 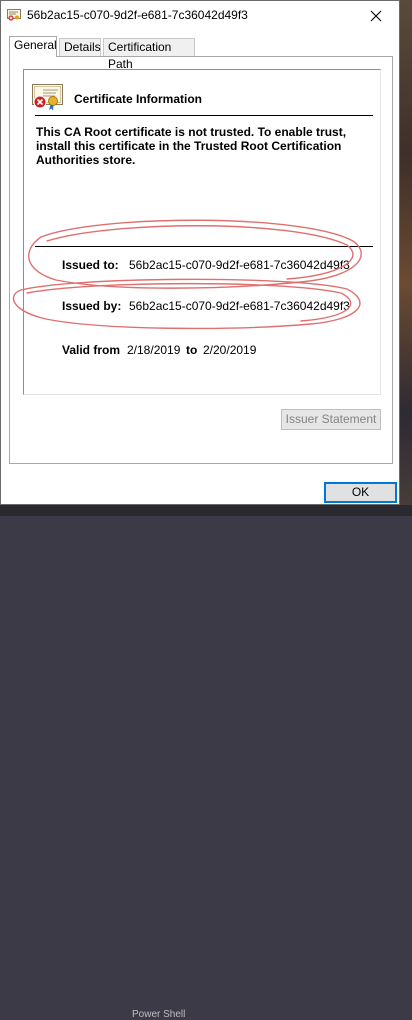 What do you see at coordinates (331, 419) in the screenshot?
I see `issuer-statement-button: Issuer Statement` at bounding box center [331, 419].